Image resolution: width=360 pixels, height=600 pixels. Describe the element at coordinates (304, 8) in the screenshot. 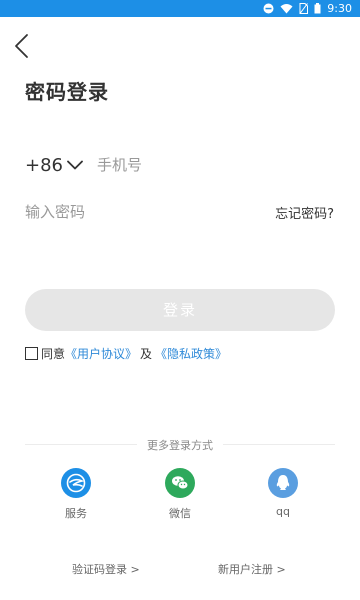

I see `no-sim-icon` at that location.